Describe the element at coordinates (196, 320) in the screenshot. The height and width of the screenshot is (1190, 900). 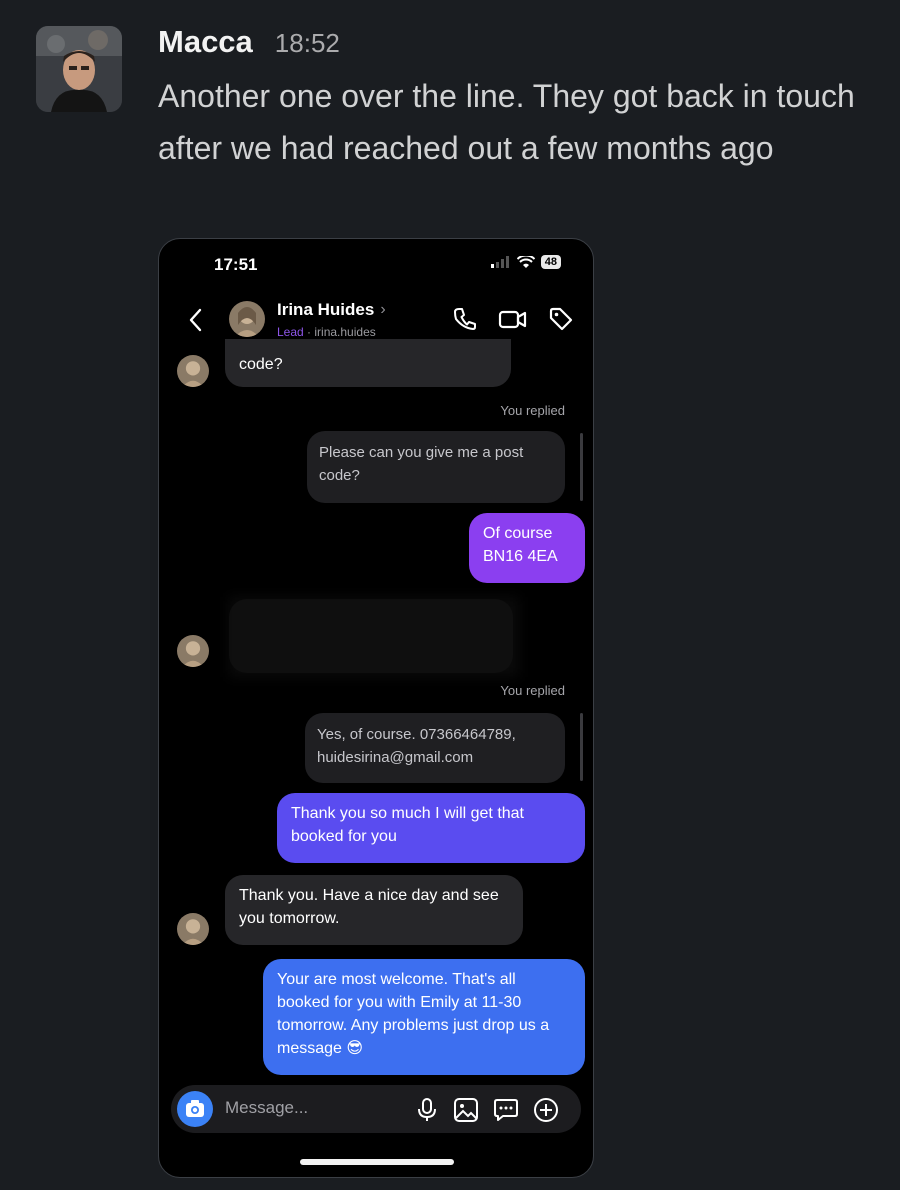
I see `chevron-left-icon` at that location.